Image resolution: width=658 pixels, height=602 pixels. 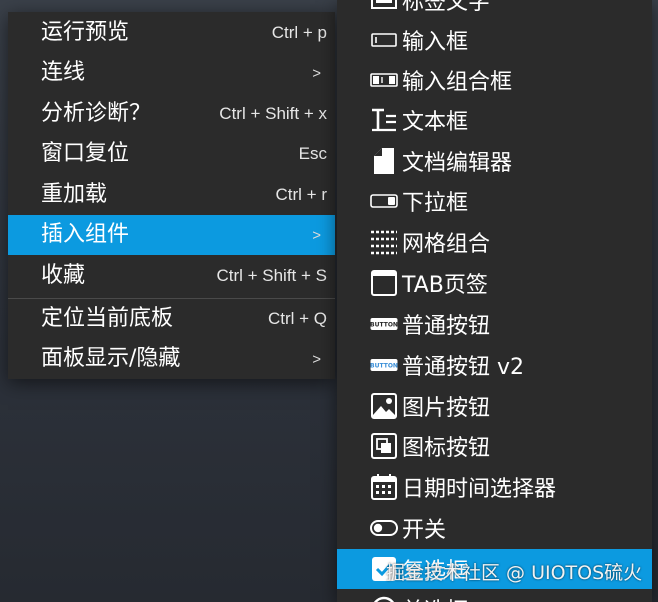 I want to click on submenu-item-label: 文本框, so click(x=435, y=122).